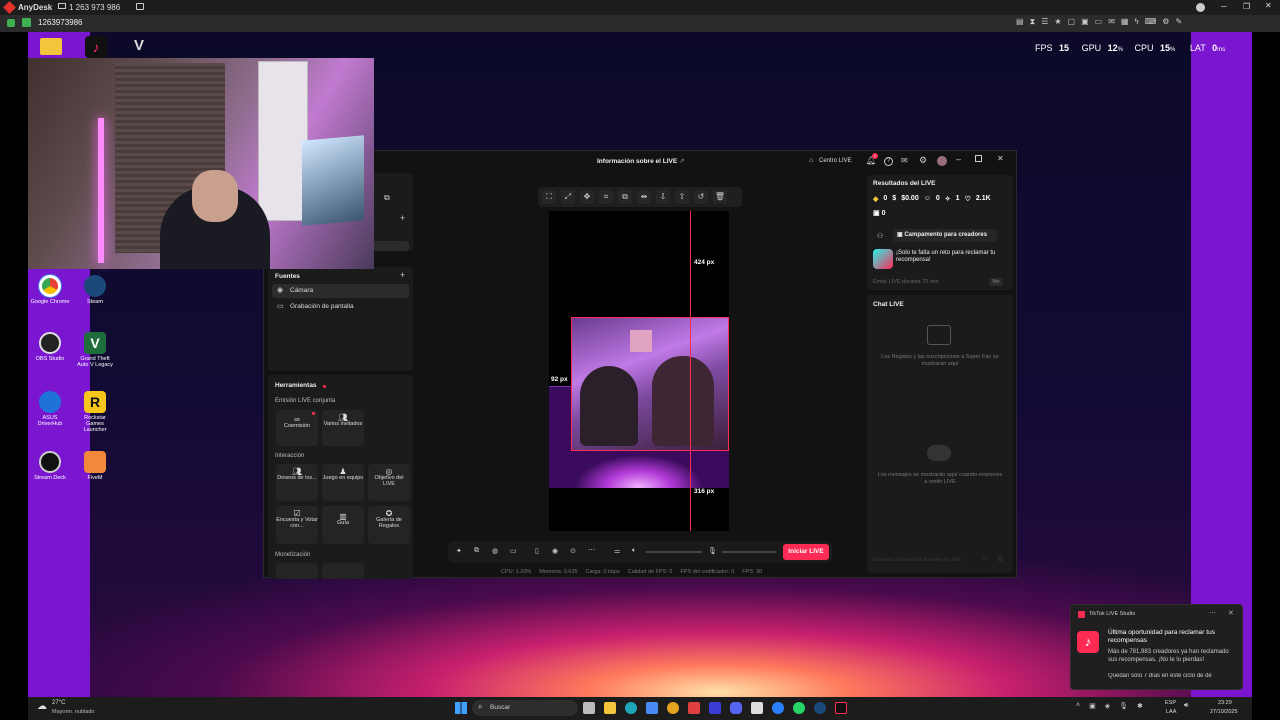  I want to click on coemision-button: ∞ Coemisión, so click(297, 428).